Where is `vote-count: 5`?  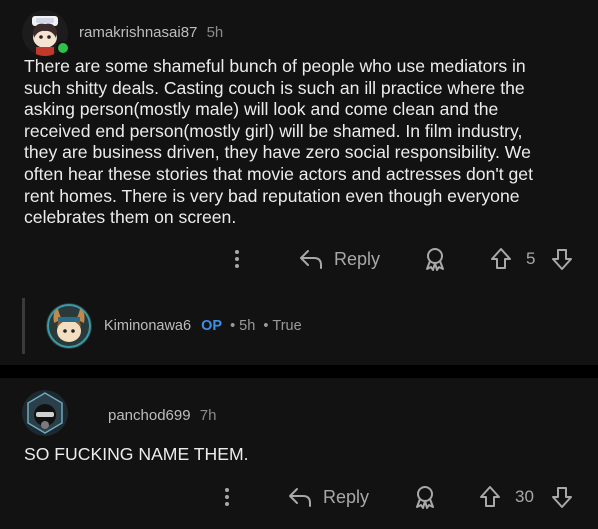
vote-count: 5 is located at coordinates (531, 258).